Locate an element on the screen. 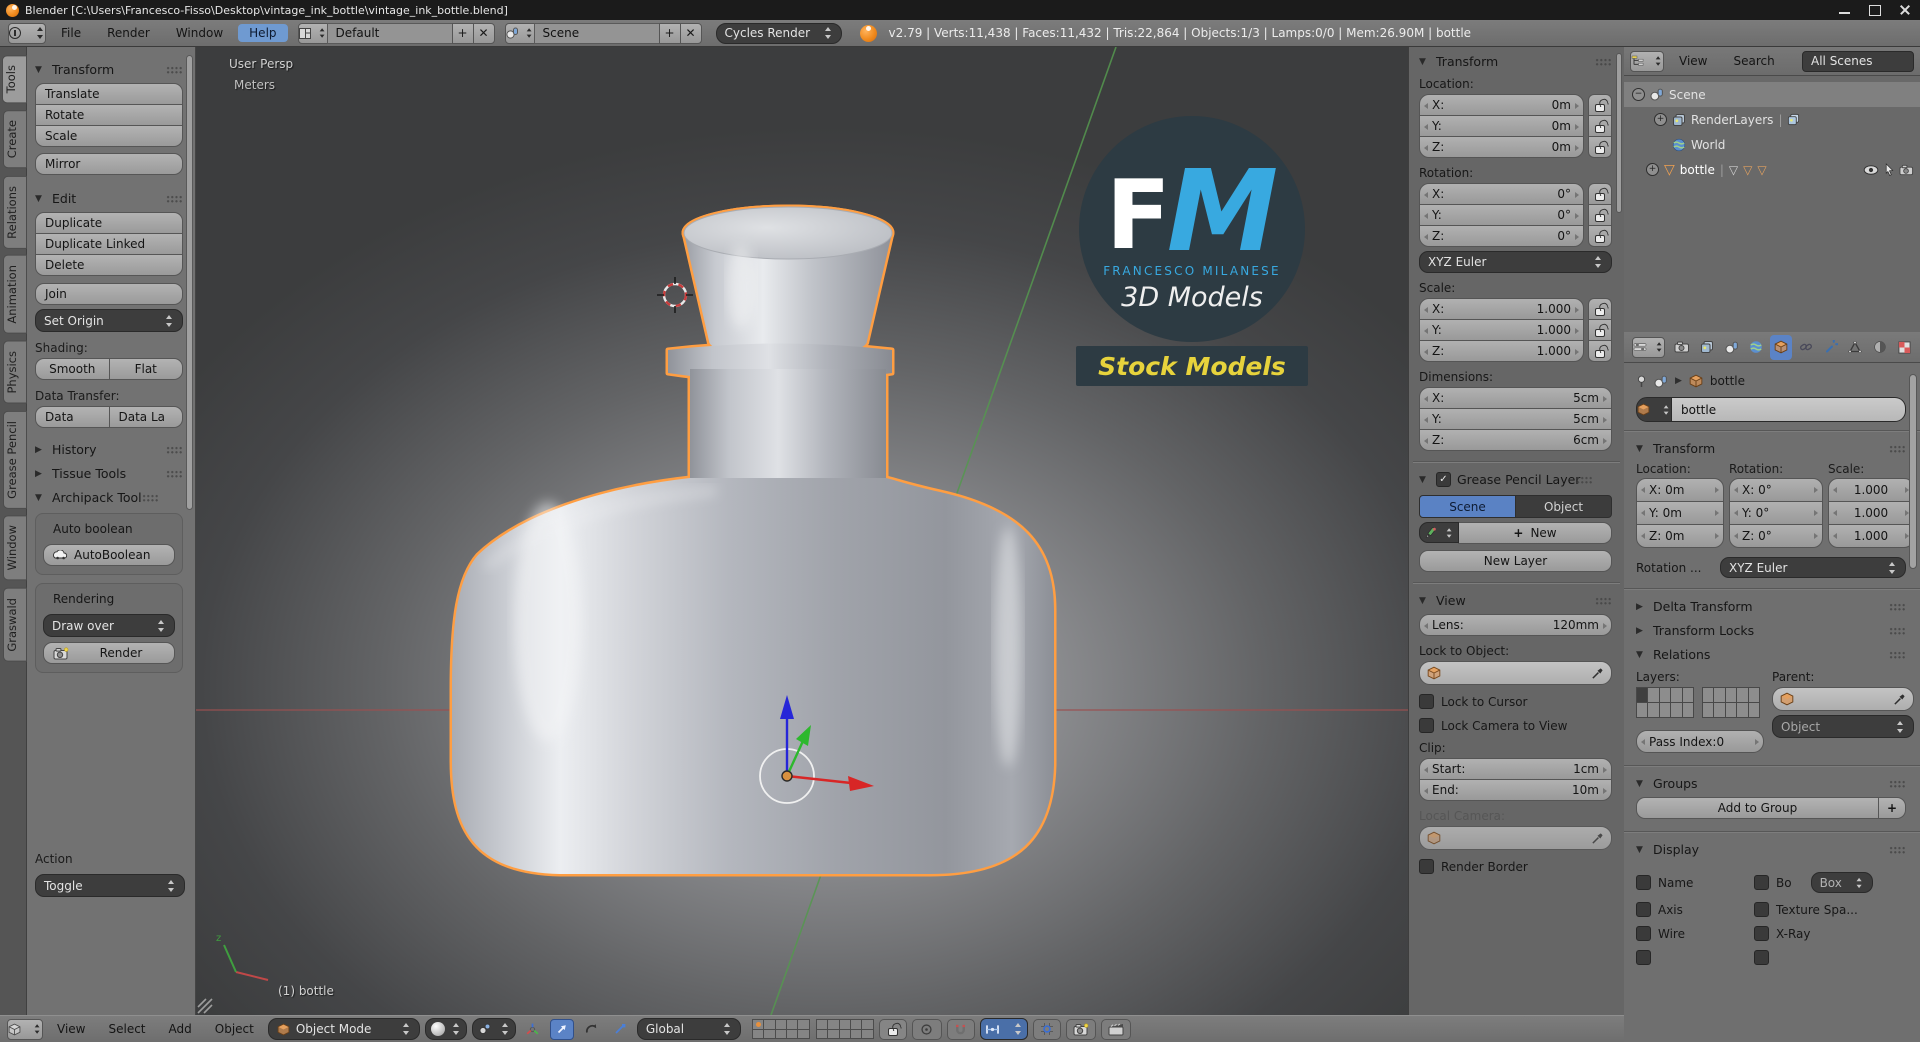 This screenshot has width=1920, height=1042. scene-icon-button is located at coordinates (519, 33).